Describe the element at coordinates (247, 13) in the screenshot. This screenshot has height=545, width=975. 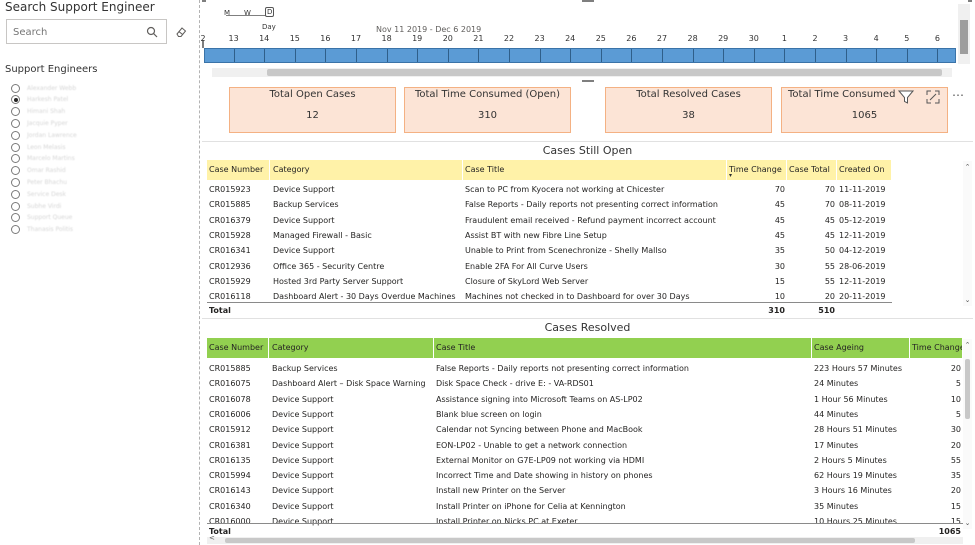
I see `granularity-week: W` at that location.